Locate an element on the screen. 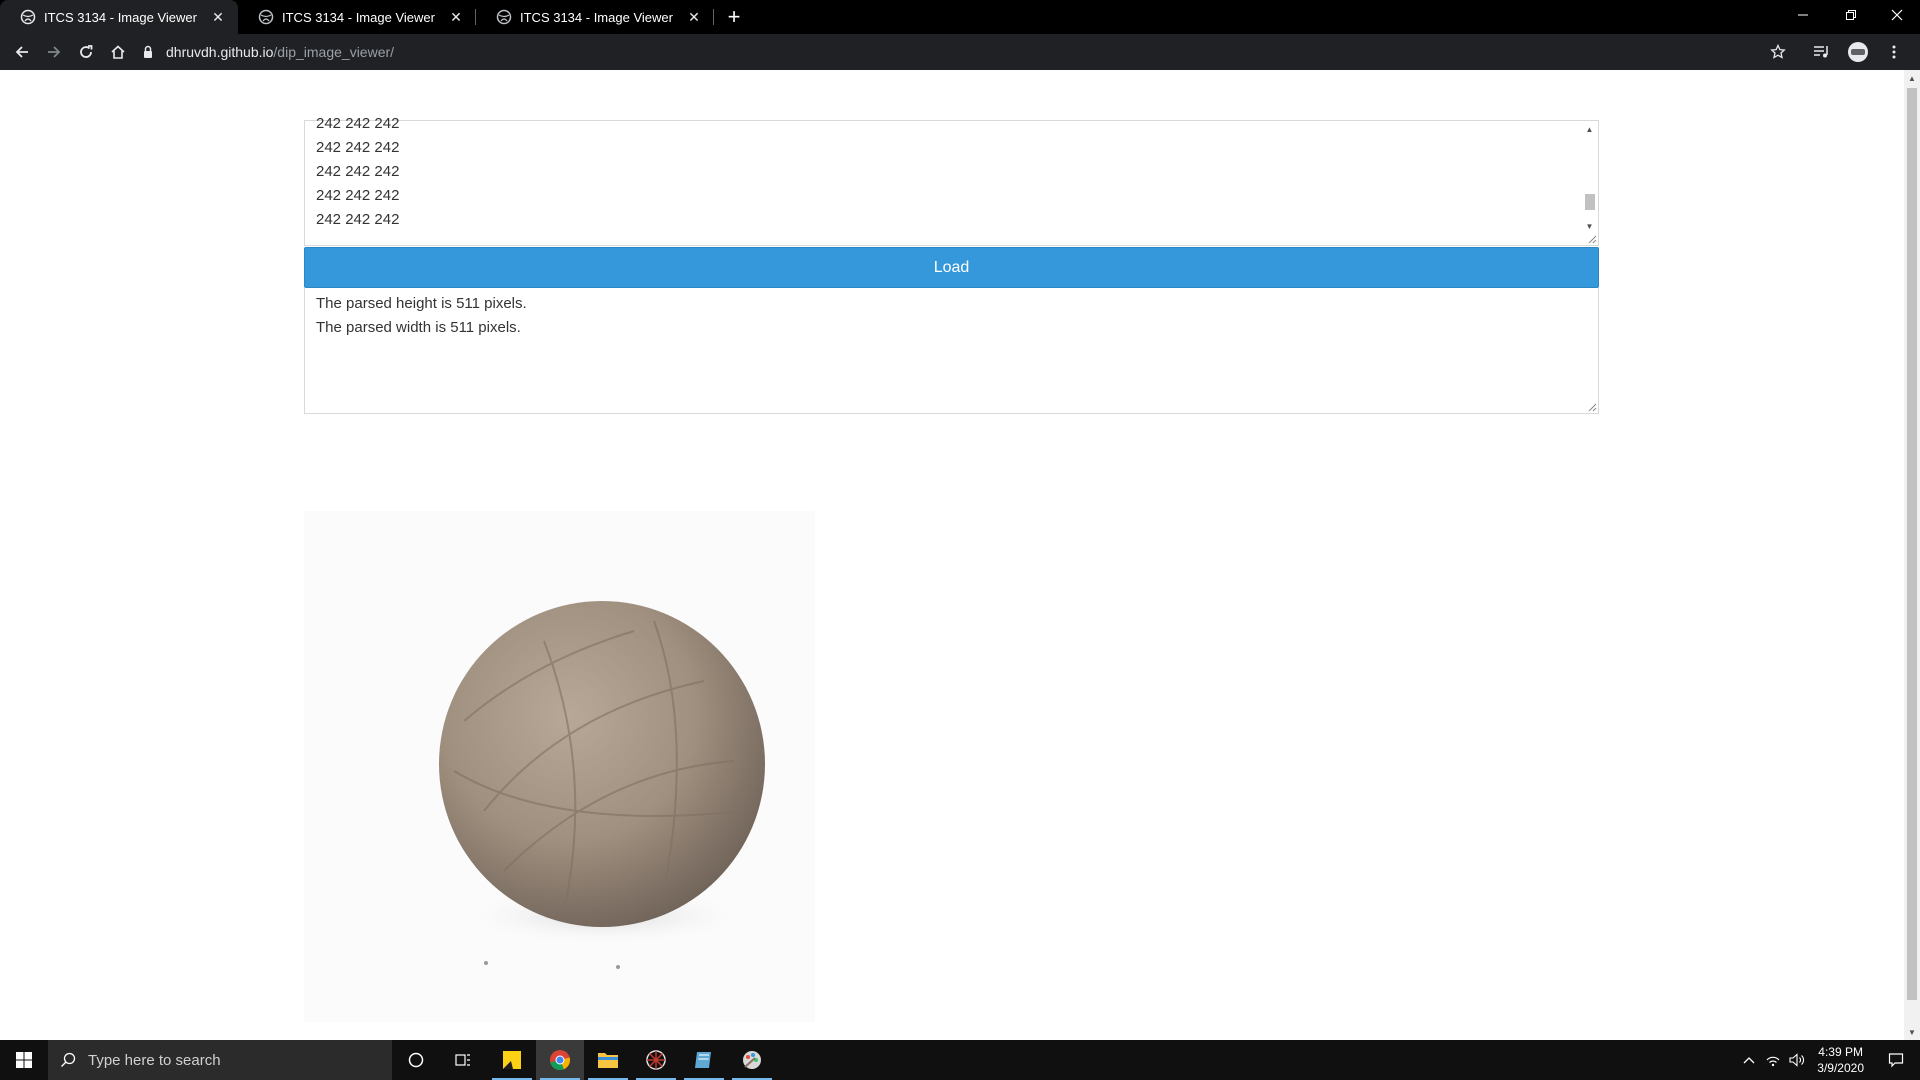 The image size is (1920, 1080). tab-separator is located at coordinates (713, 17).